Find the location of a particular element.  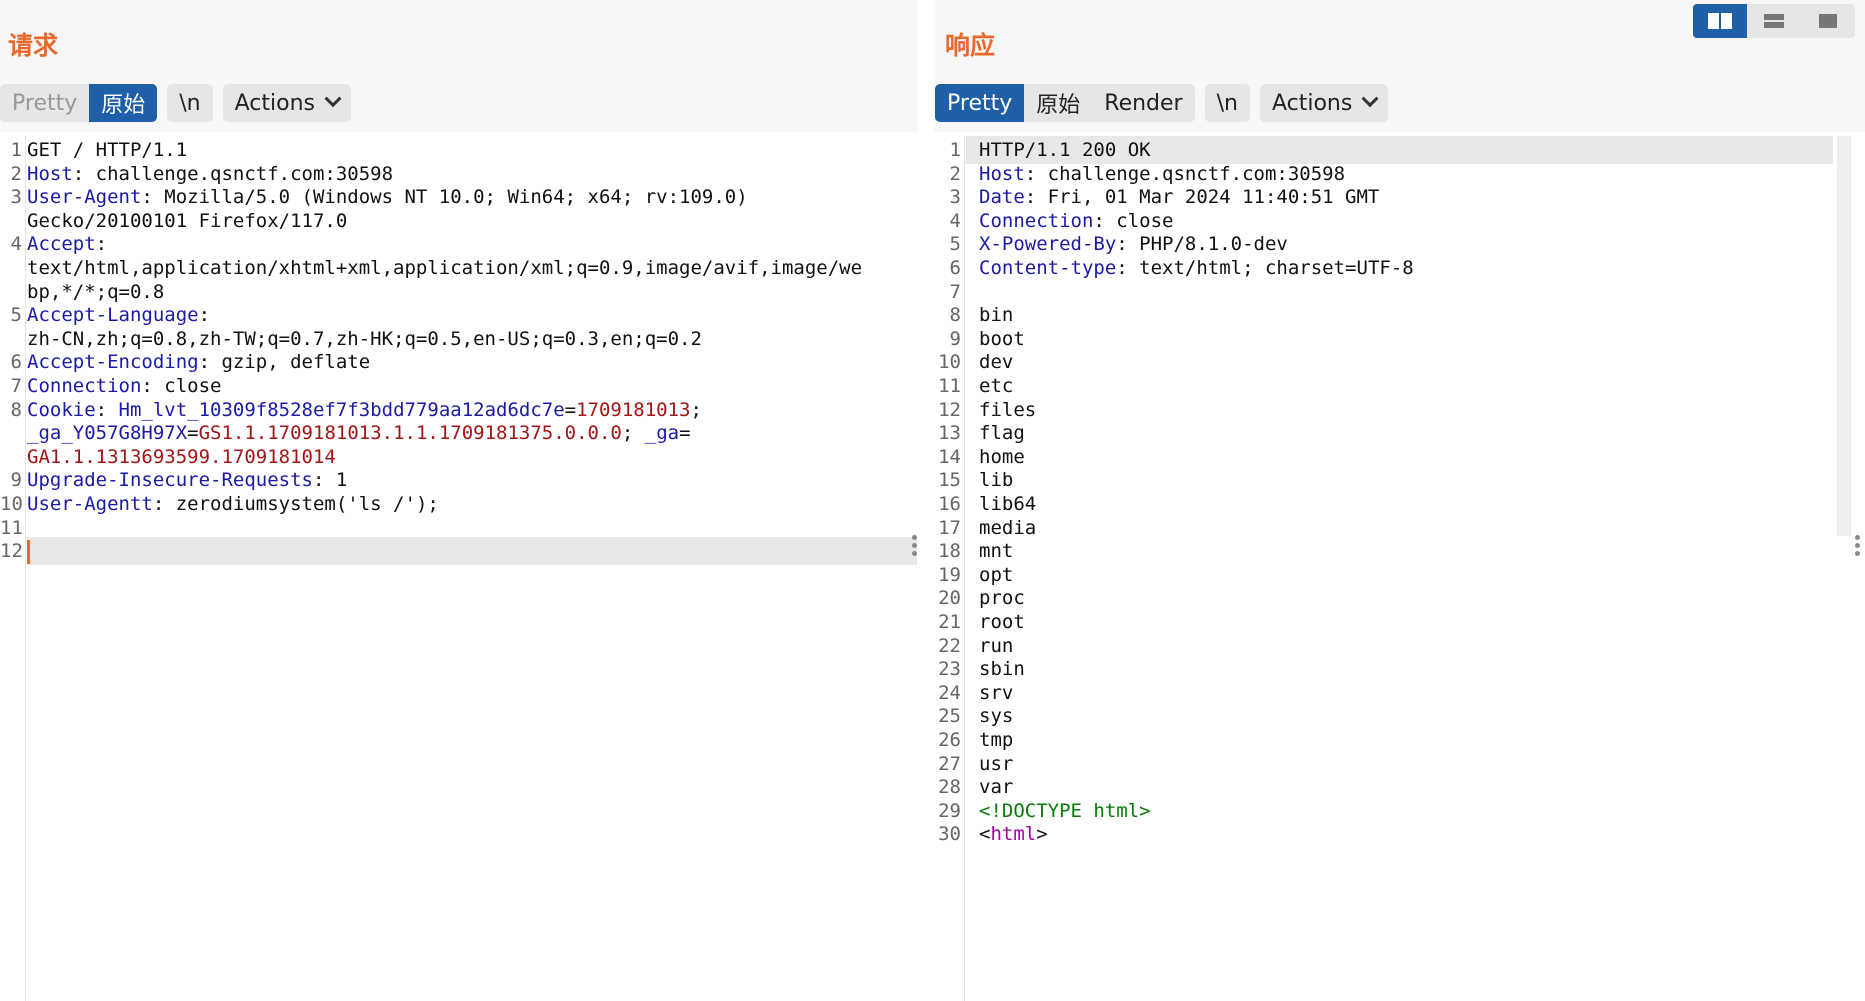

layout-single-pane-button is located at coordinates (1828, 21).